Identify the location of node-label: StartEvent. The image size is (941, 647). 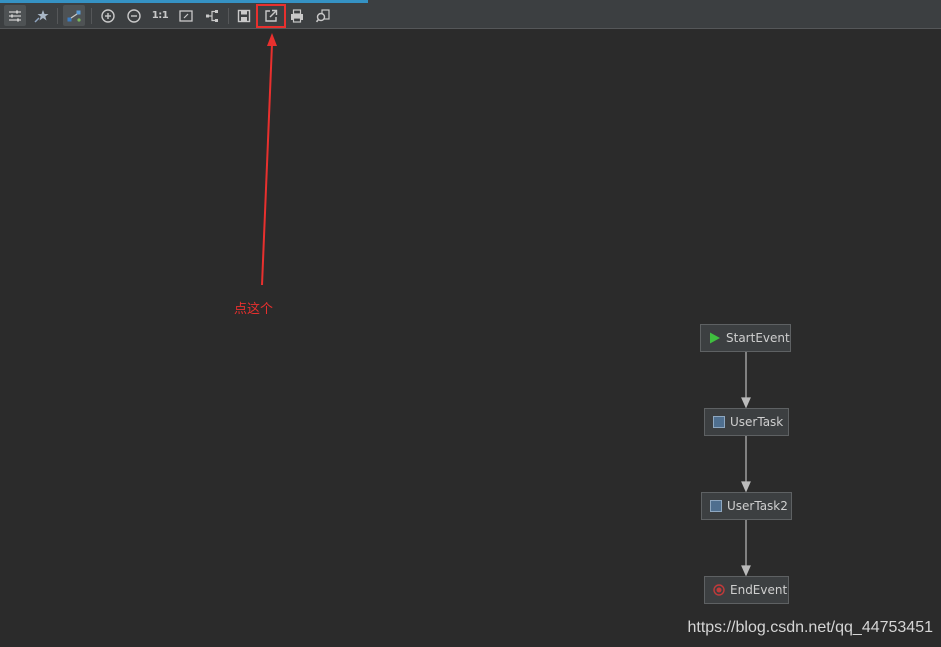
(758, 338).